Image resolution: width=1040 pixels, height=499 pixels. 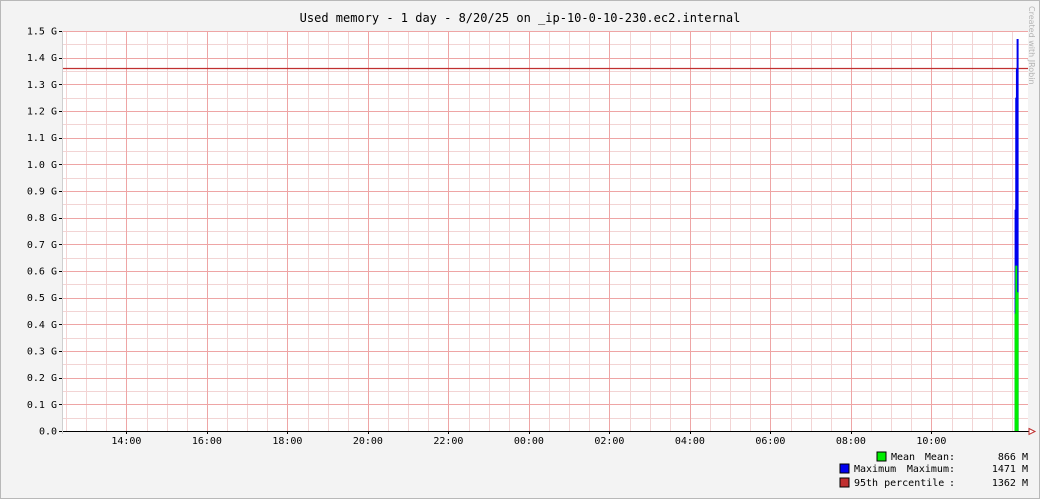 What do you see at coordinates (875, 469) in the screenshot?
I see `legend-label: Maximum` at bounding box center [875, 469].